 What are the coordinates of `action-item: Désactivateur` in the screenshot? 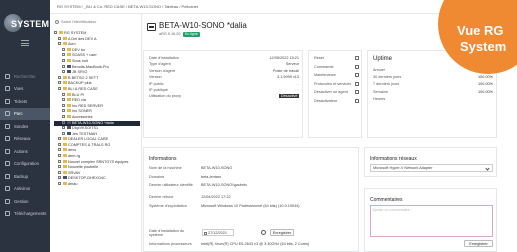 It's located at (336, 103).